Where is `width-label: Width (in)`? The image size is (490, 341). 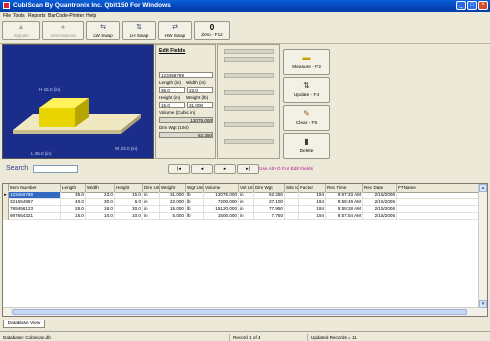 width-label: Width (in) is located at coordinates (196, 82).